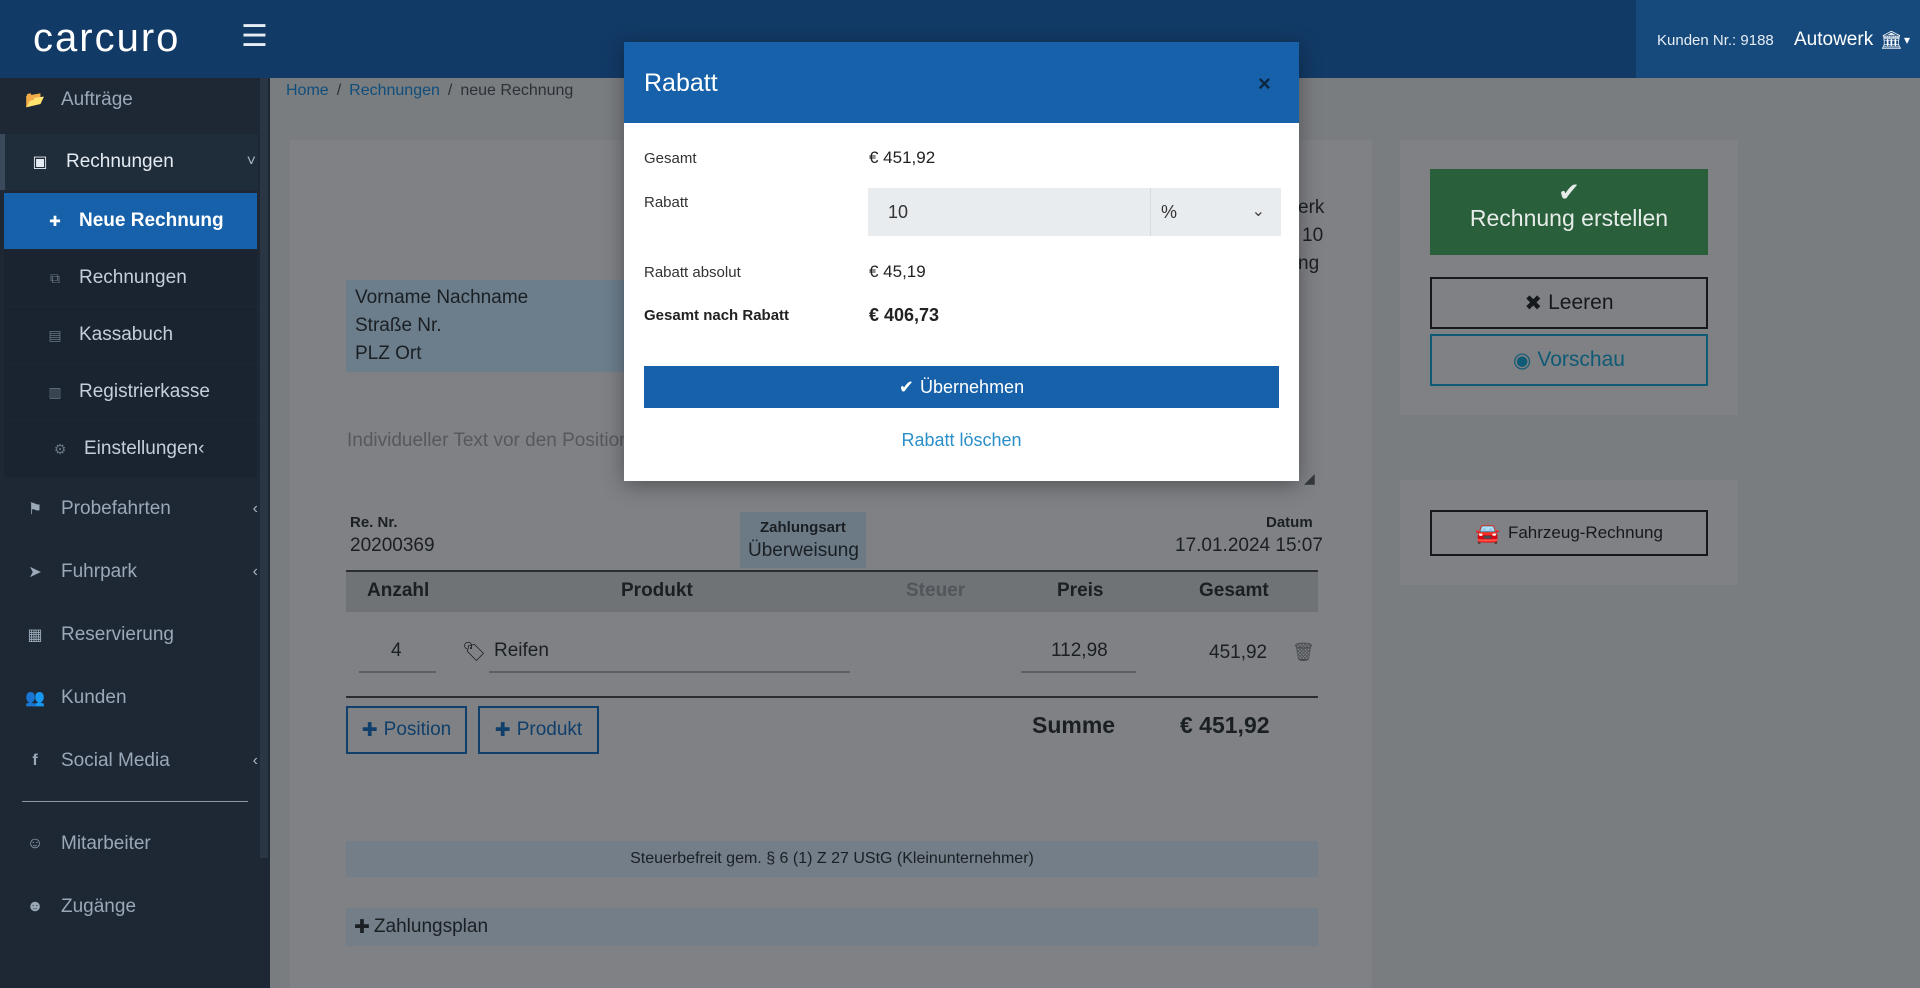 This screenshot has height=988, width=1920. I want to click on sidebar-subitem-einstellungen: ⚙ Einstellungen ‹, so click(130, 449).